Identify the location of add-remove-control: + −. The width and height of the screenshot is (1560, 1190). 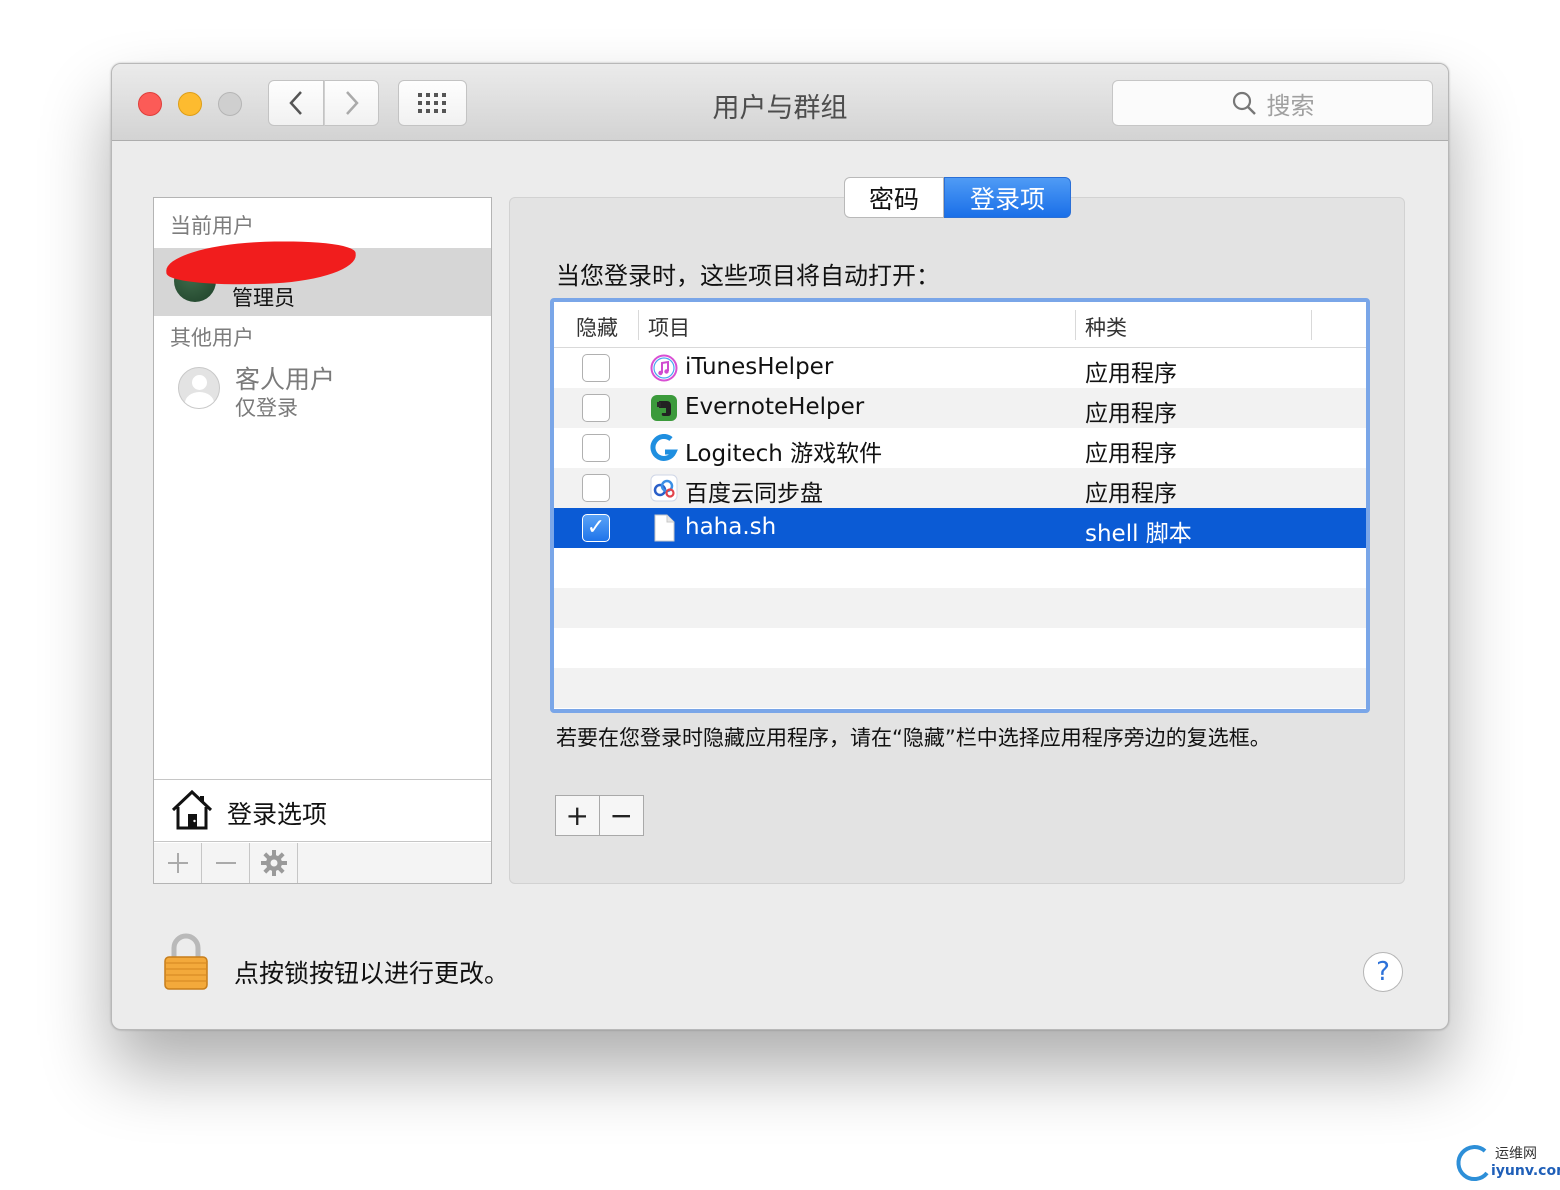
(599, 815).